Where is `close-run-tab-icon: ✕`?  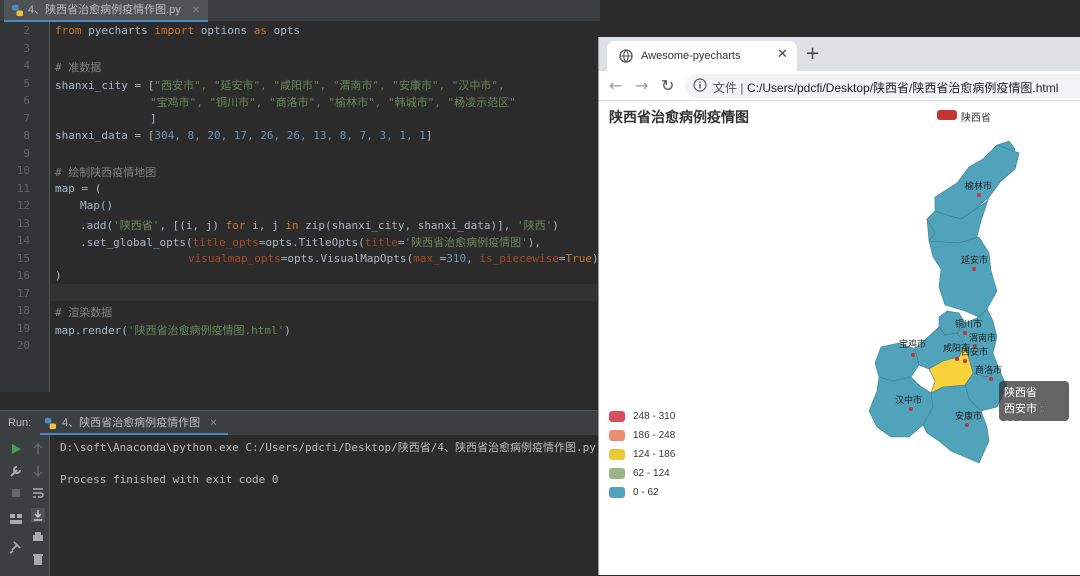
close-run-tab-icon: ✕ is located at coordinates (213, 423).